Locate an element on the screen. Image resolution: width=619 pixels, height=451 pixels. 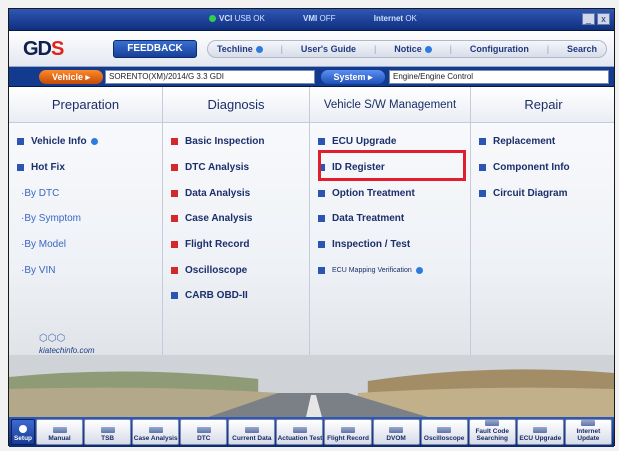
menu-data-analysis: Data Analysis is located at coordinates (240, 193).